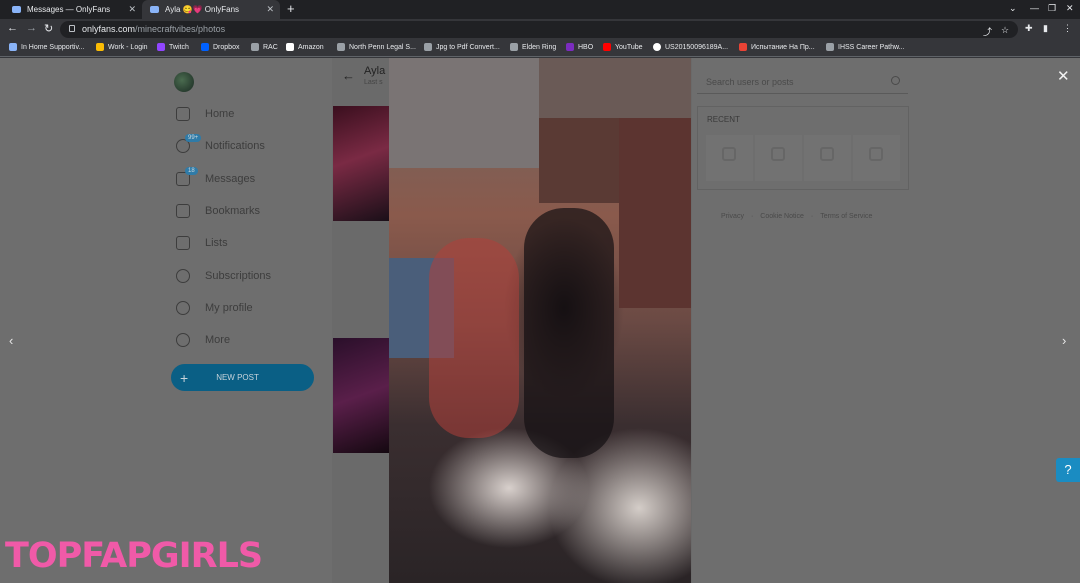 Image resolution: width=1080 pixels, height=583 pixels. I want to click on side-panel-icon: ▮, so click(1045, 28).